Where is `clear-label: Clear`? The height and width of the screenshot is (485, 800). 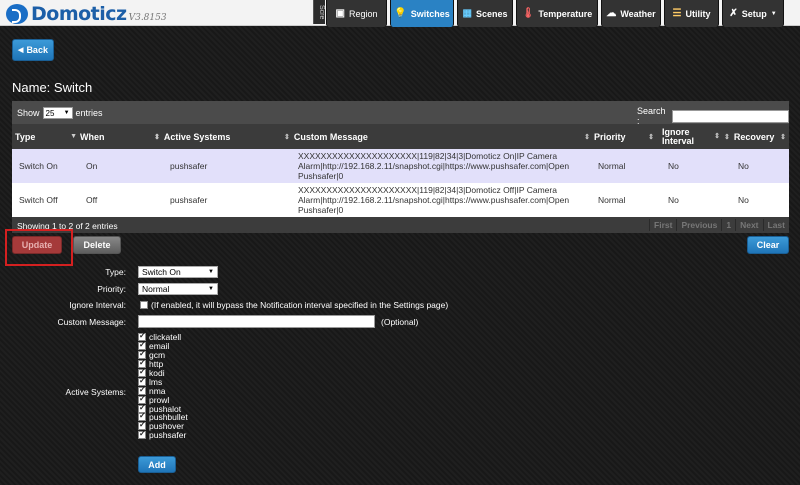
clear-label: Clear is located at coordinates (768, 245).